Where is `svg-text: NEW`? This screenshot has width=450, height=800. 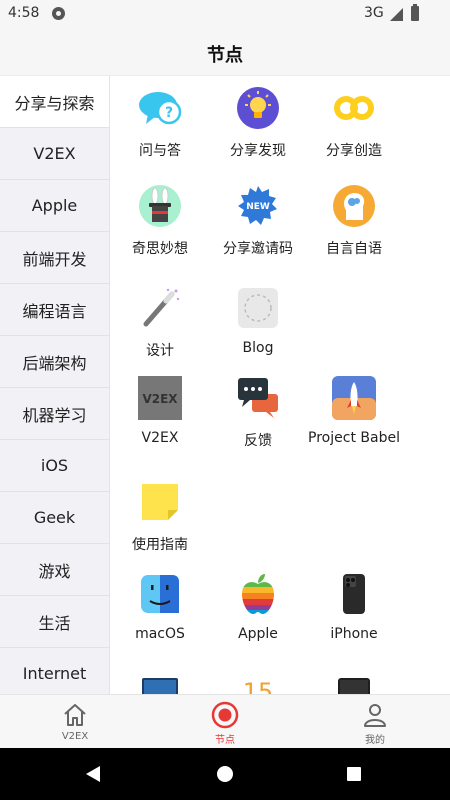
svg-text: NEW is located at coordinates (258, 207).